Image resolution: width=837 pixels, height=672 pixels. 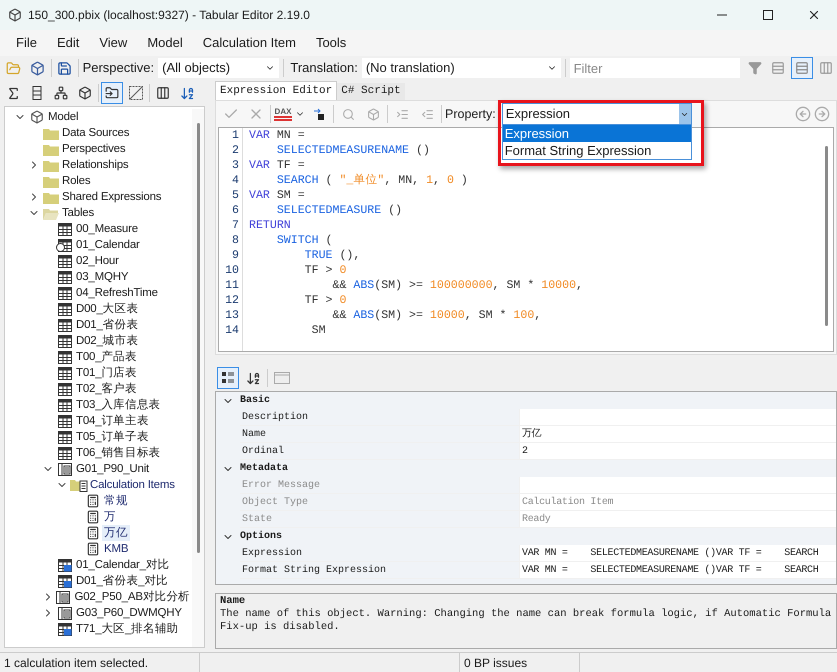 I want to click on code-line: TRUE (),, so click(x=332, y=255).